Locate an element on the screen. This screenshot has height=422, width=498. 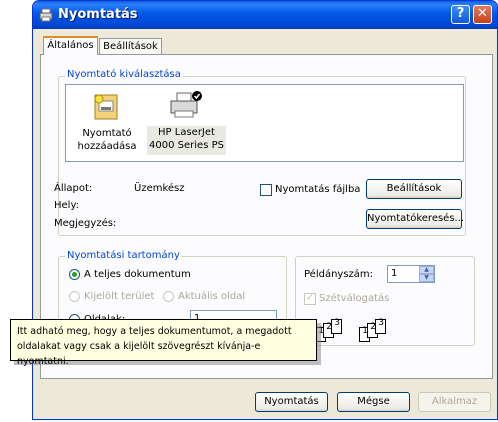
tab-settings: Beállítások is located at coordinates (130, 46).